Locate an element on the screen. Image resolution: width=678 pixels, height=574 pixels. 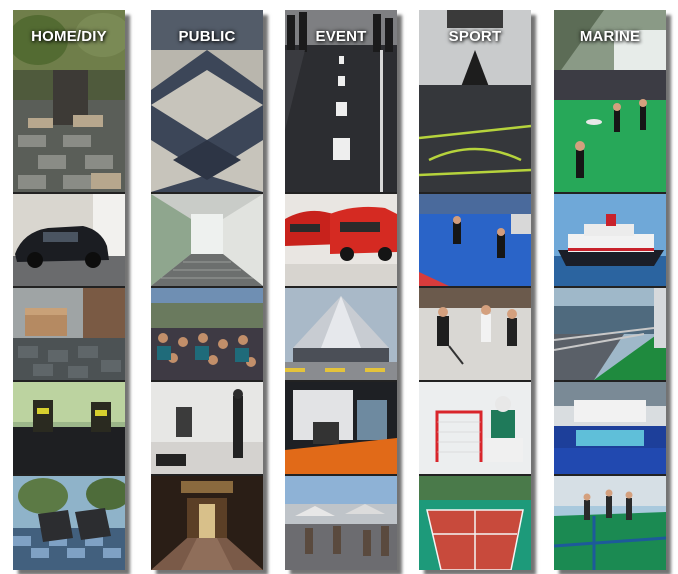
photo-sport-tennis-court is located at coordinates (475, 523).